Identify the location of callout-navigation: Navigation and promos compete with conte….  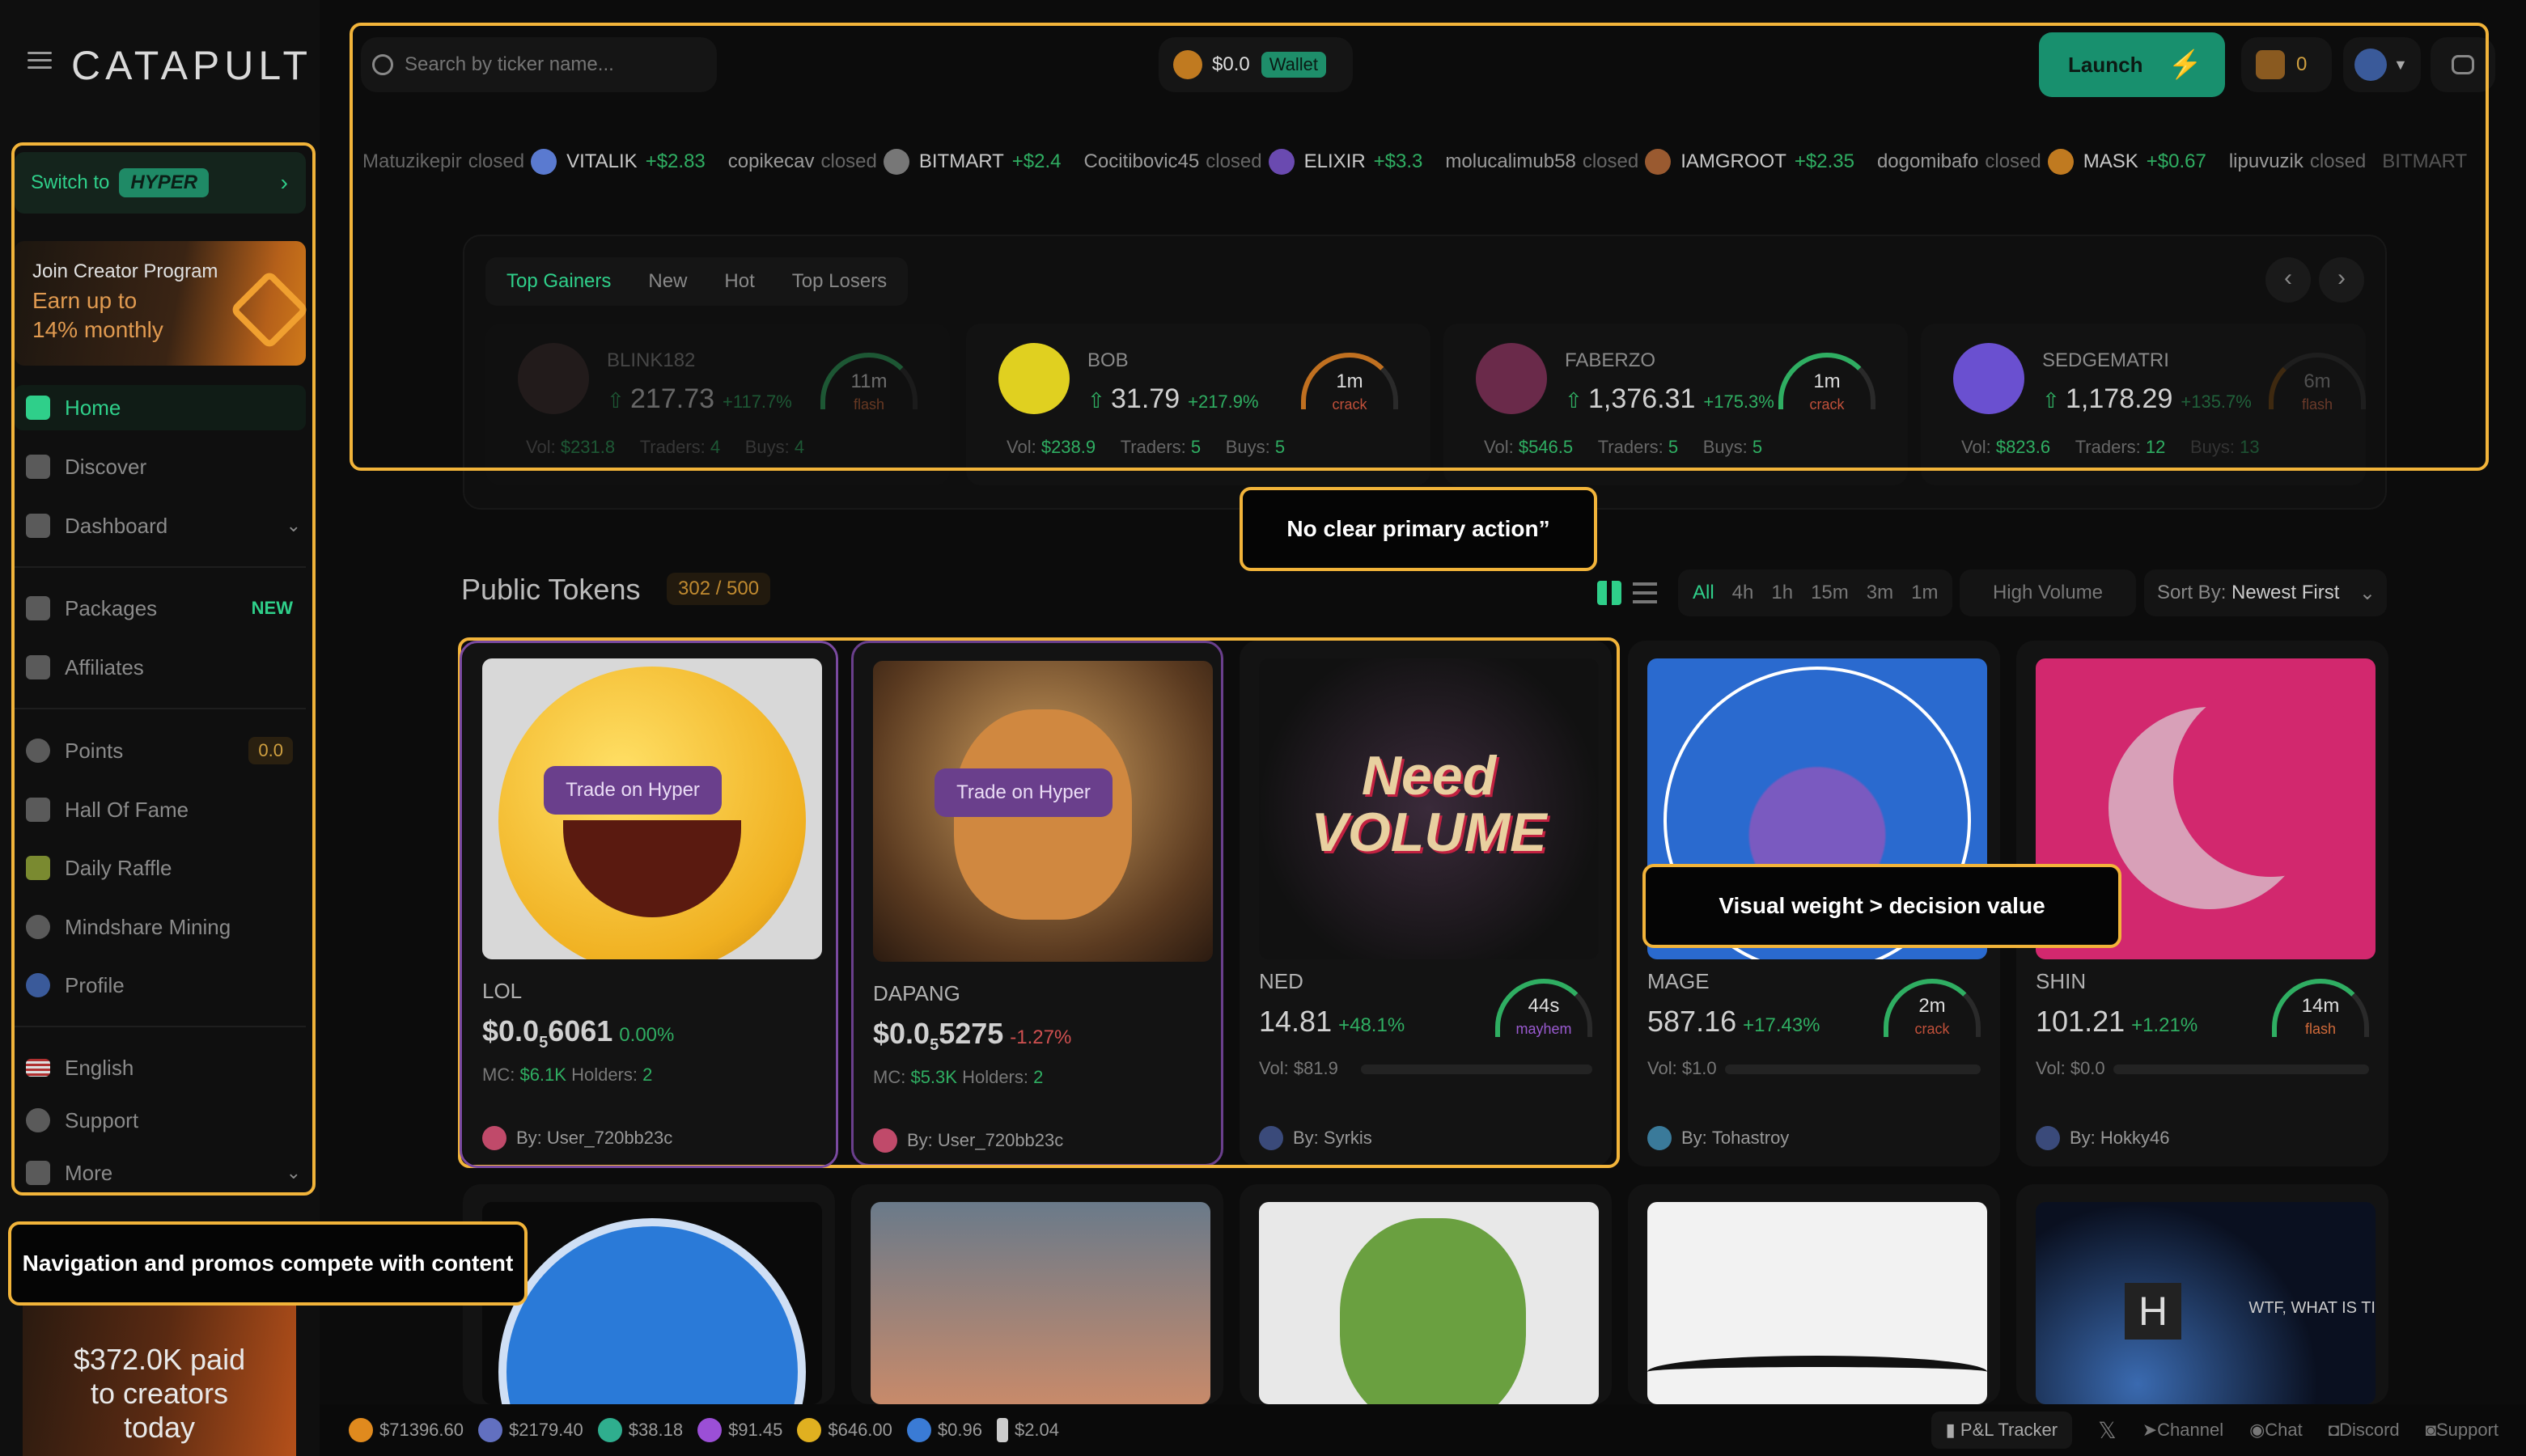
(268, 1264).